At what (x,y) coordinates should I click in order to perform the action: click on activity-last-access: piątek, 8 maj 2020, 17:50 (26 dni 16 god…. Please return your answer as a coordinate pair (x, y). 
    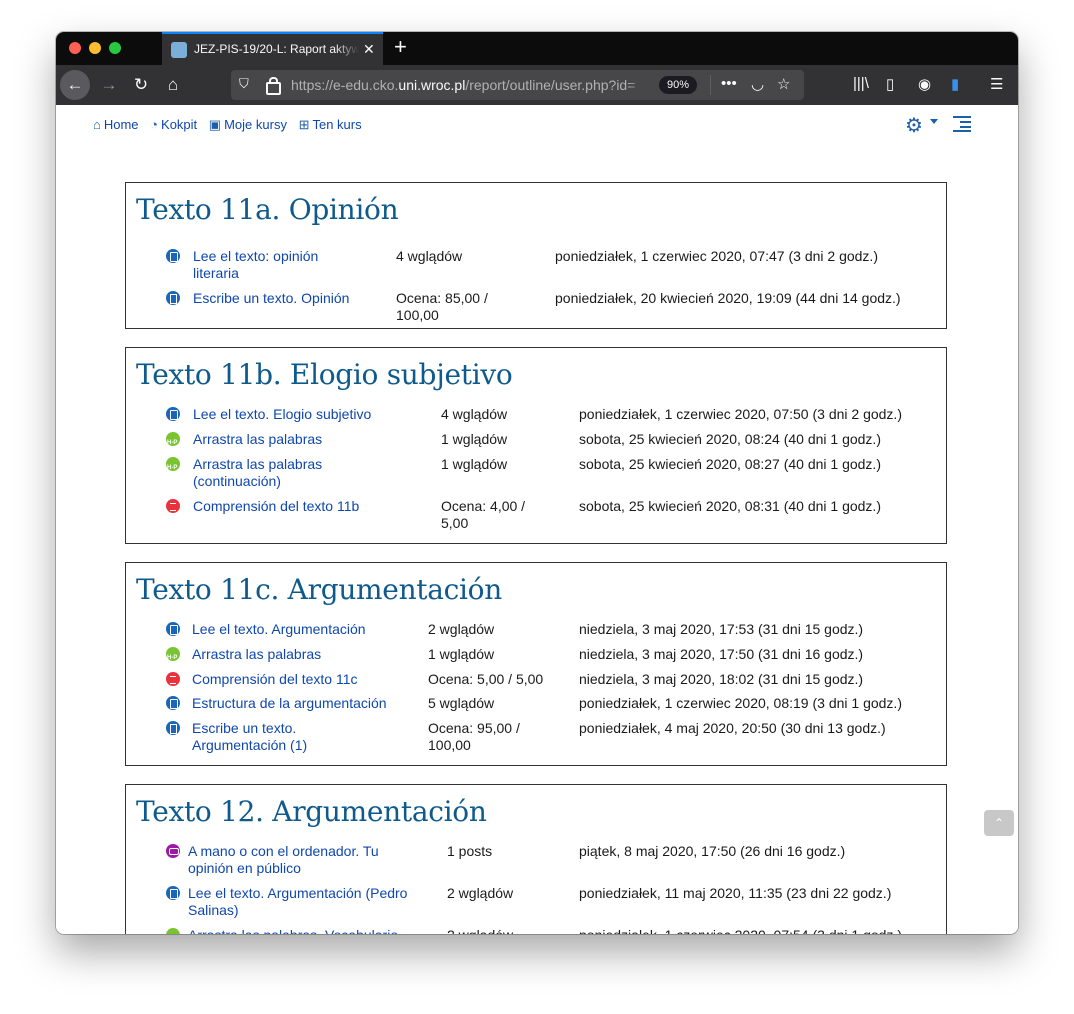
    Looking at the image, I should click on (712, 851).